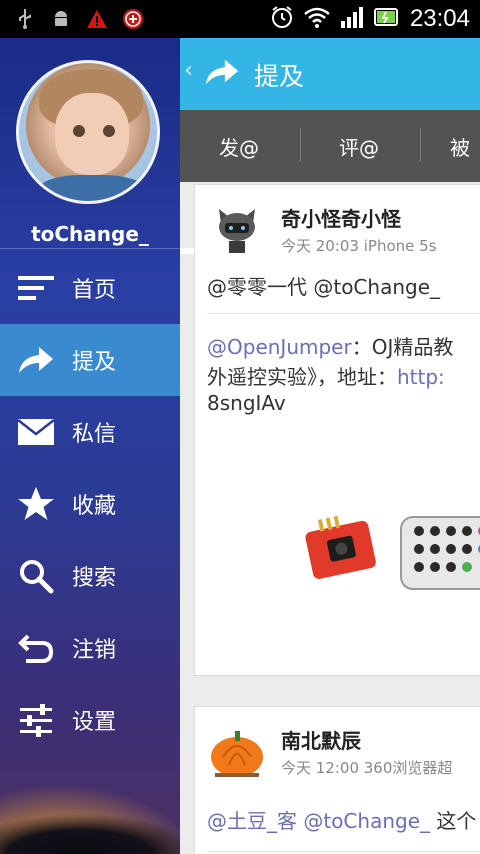  Describe the element at coordinates (90, 248) in the screenshot. I see `drawer-divider` at that location.